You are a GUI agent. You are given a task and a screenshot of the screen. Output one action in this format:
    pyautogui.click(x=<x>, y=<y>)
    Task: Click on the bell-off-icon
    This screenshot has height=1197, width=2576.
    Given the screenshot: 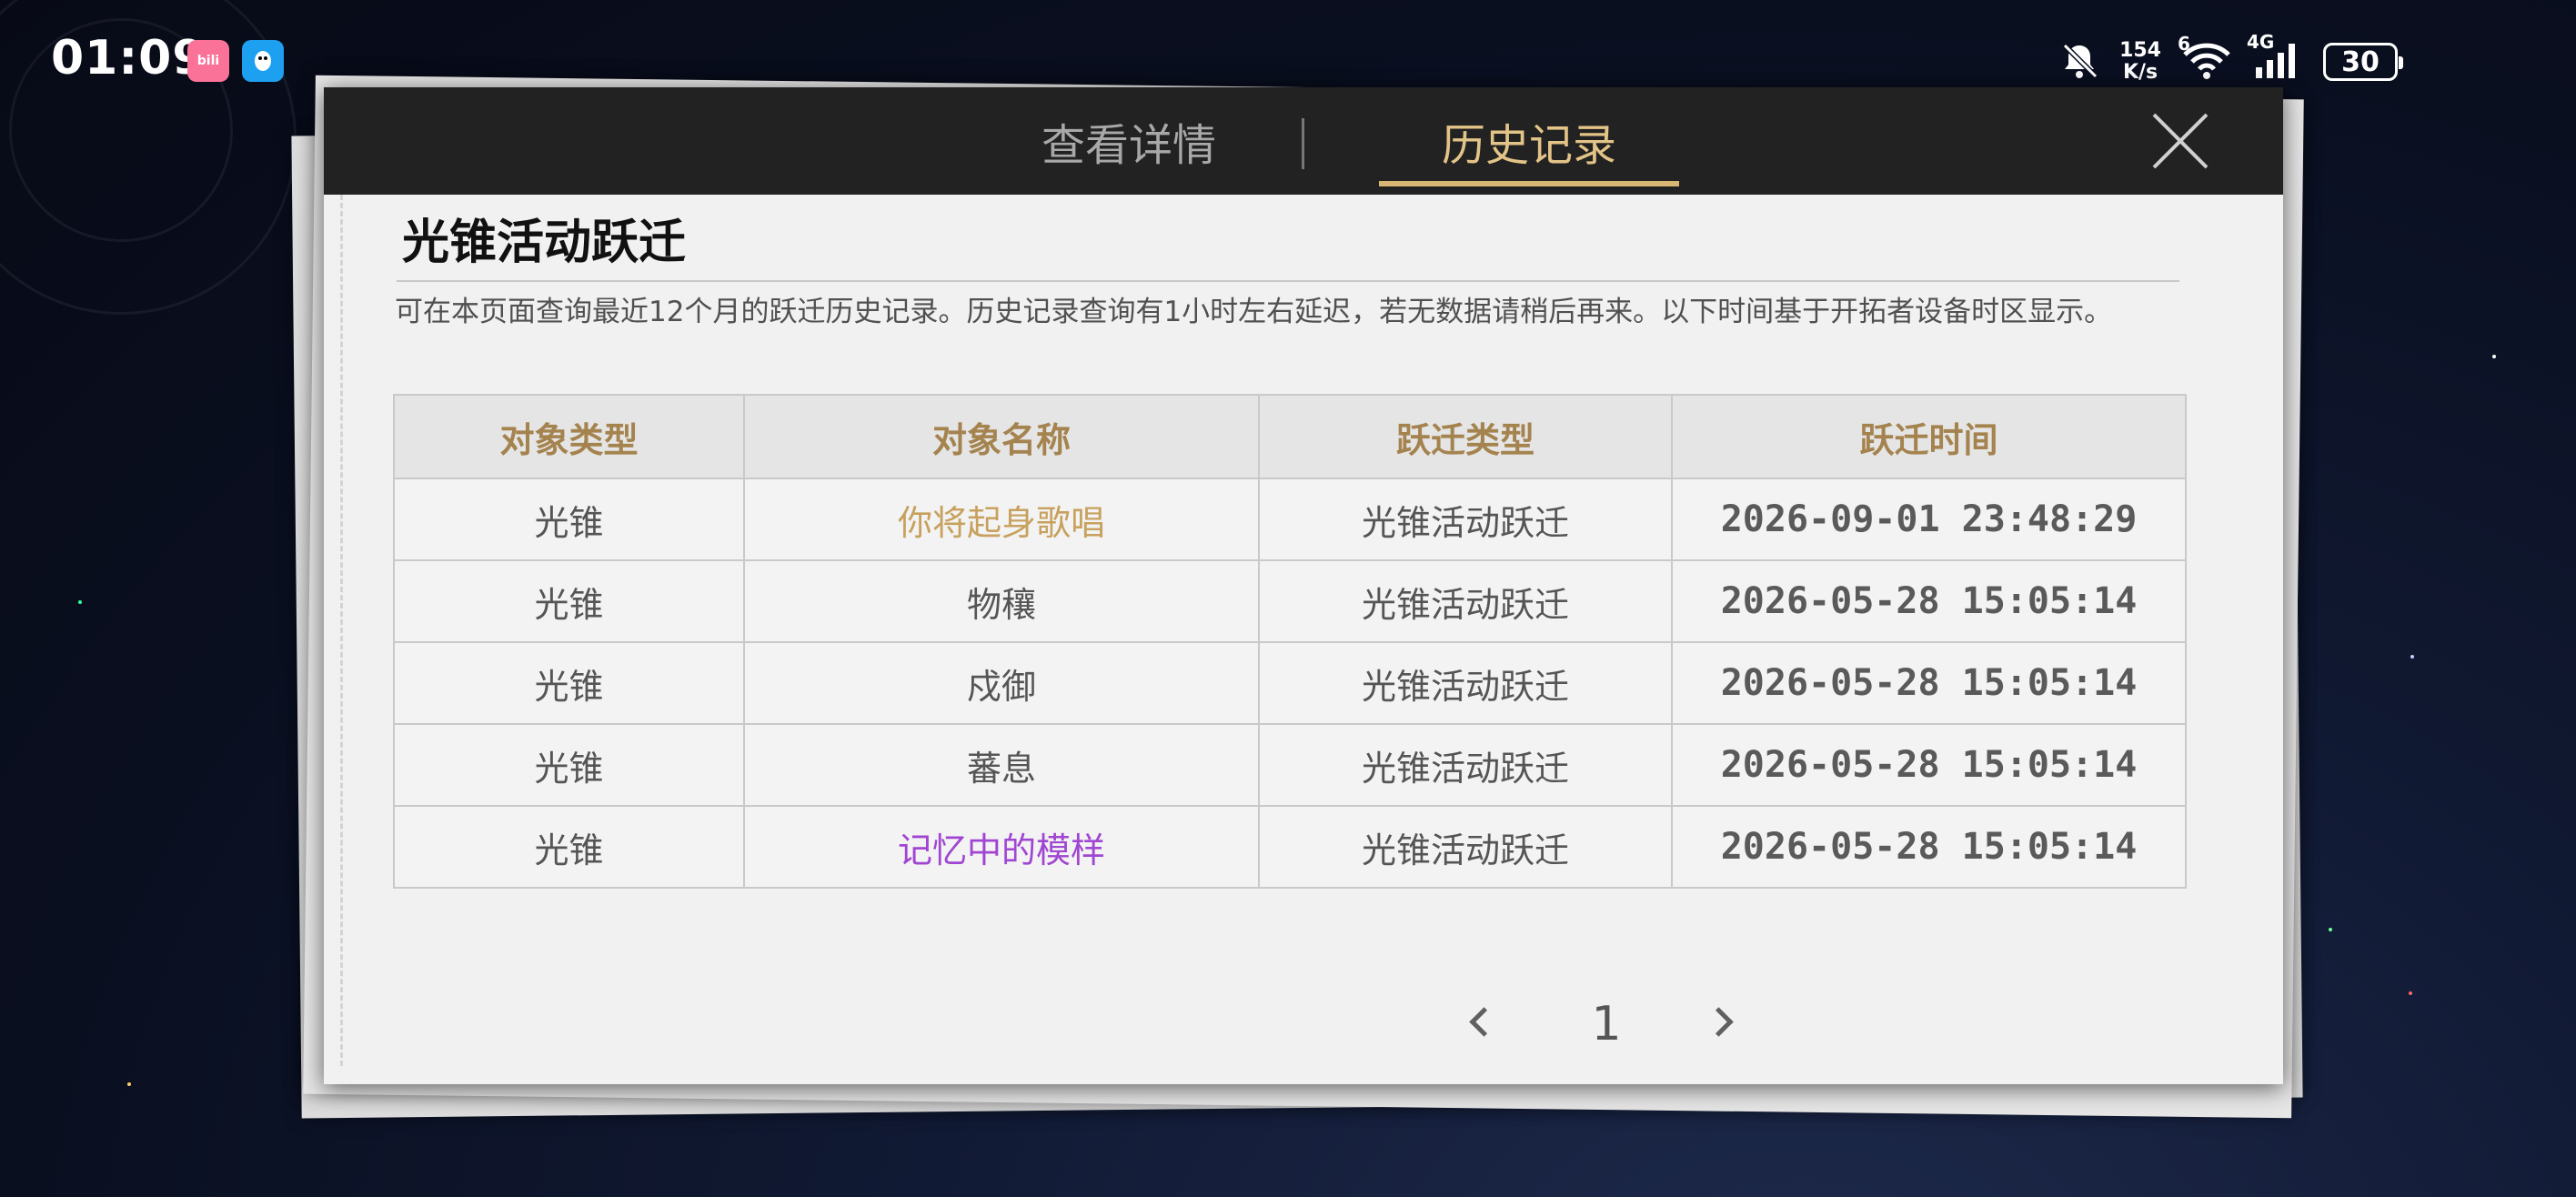 What is the action you would take?
    pyautogui.click(x=2079, y=62)
    